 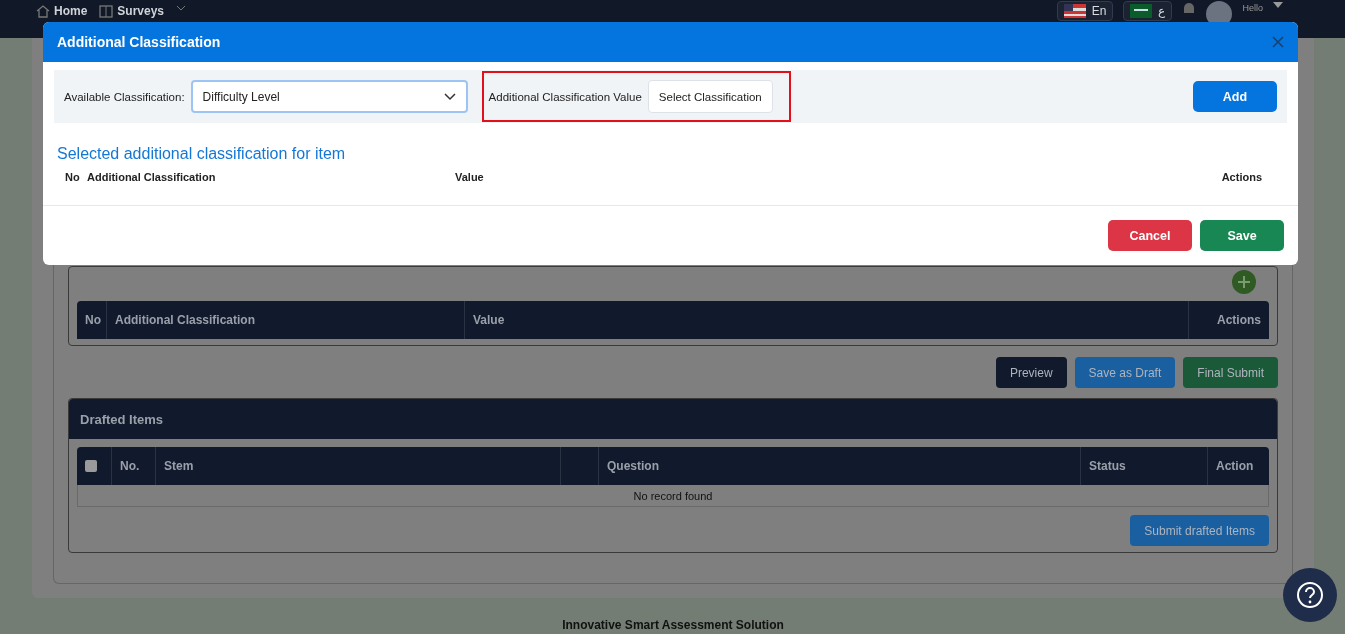 I want to click on column-header: Action, so click(x=1235, y=466).